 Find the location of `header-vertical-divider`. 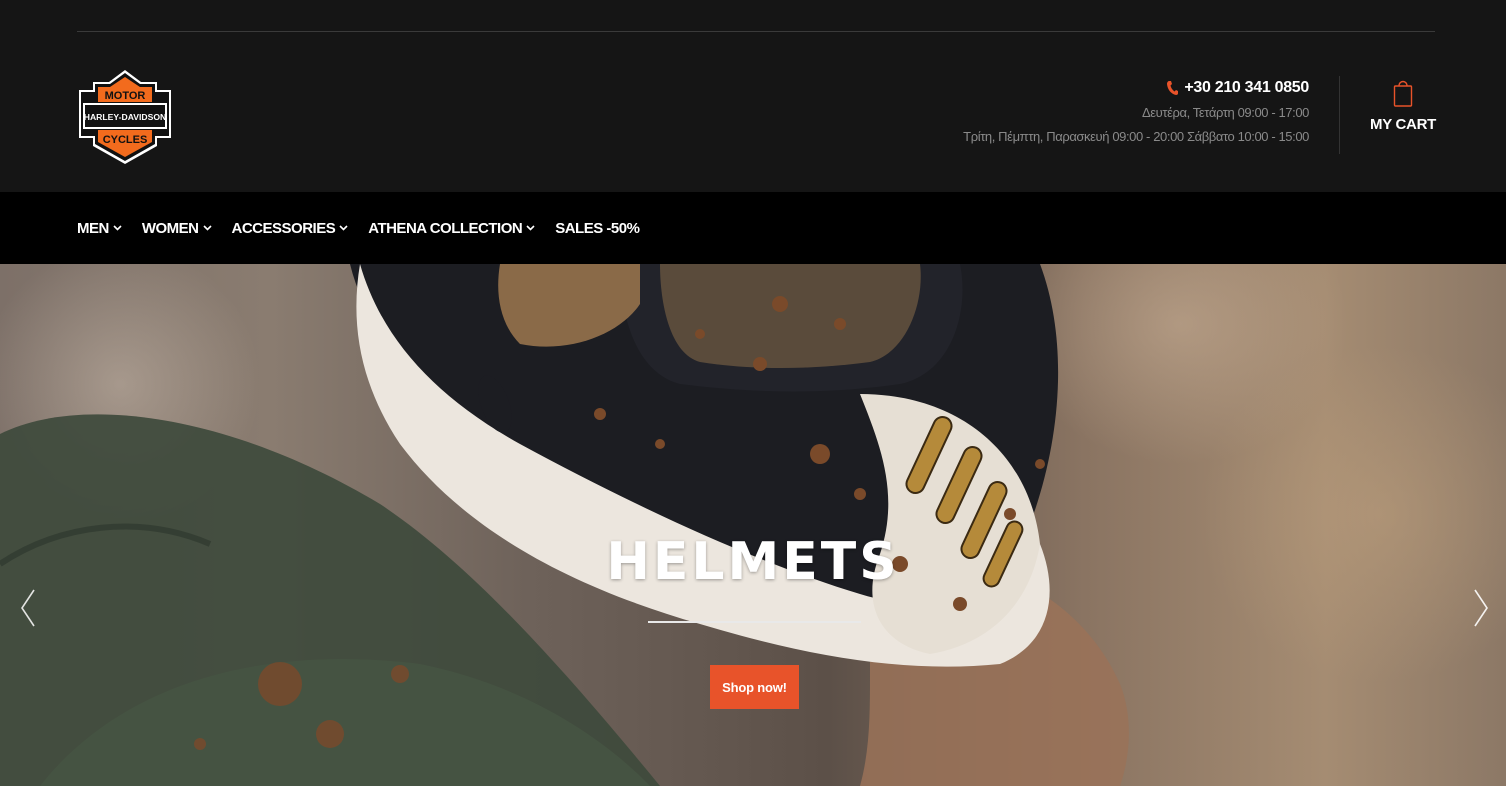

header-vertical-divider is located at coordinates (1339, 115).